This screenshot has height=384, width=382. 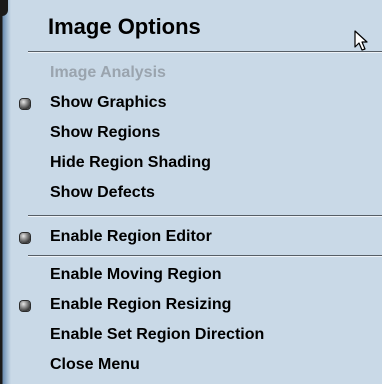 I want to click on menu-item-label: Show Defects, so click(x=102, y=192).